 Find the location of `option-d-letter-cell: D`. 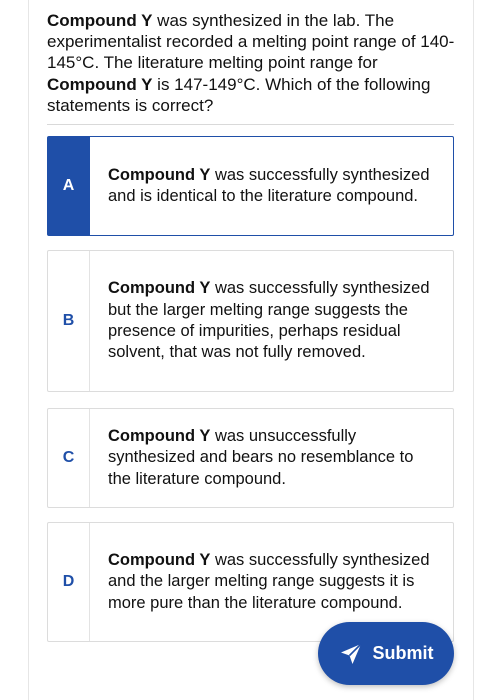

option-d-letter-cell: D is located at coordinates (69, 582).